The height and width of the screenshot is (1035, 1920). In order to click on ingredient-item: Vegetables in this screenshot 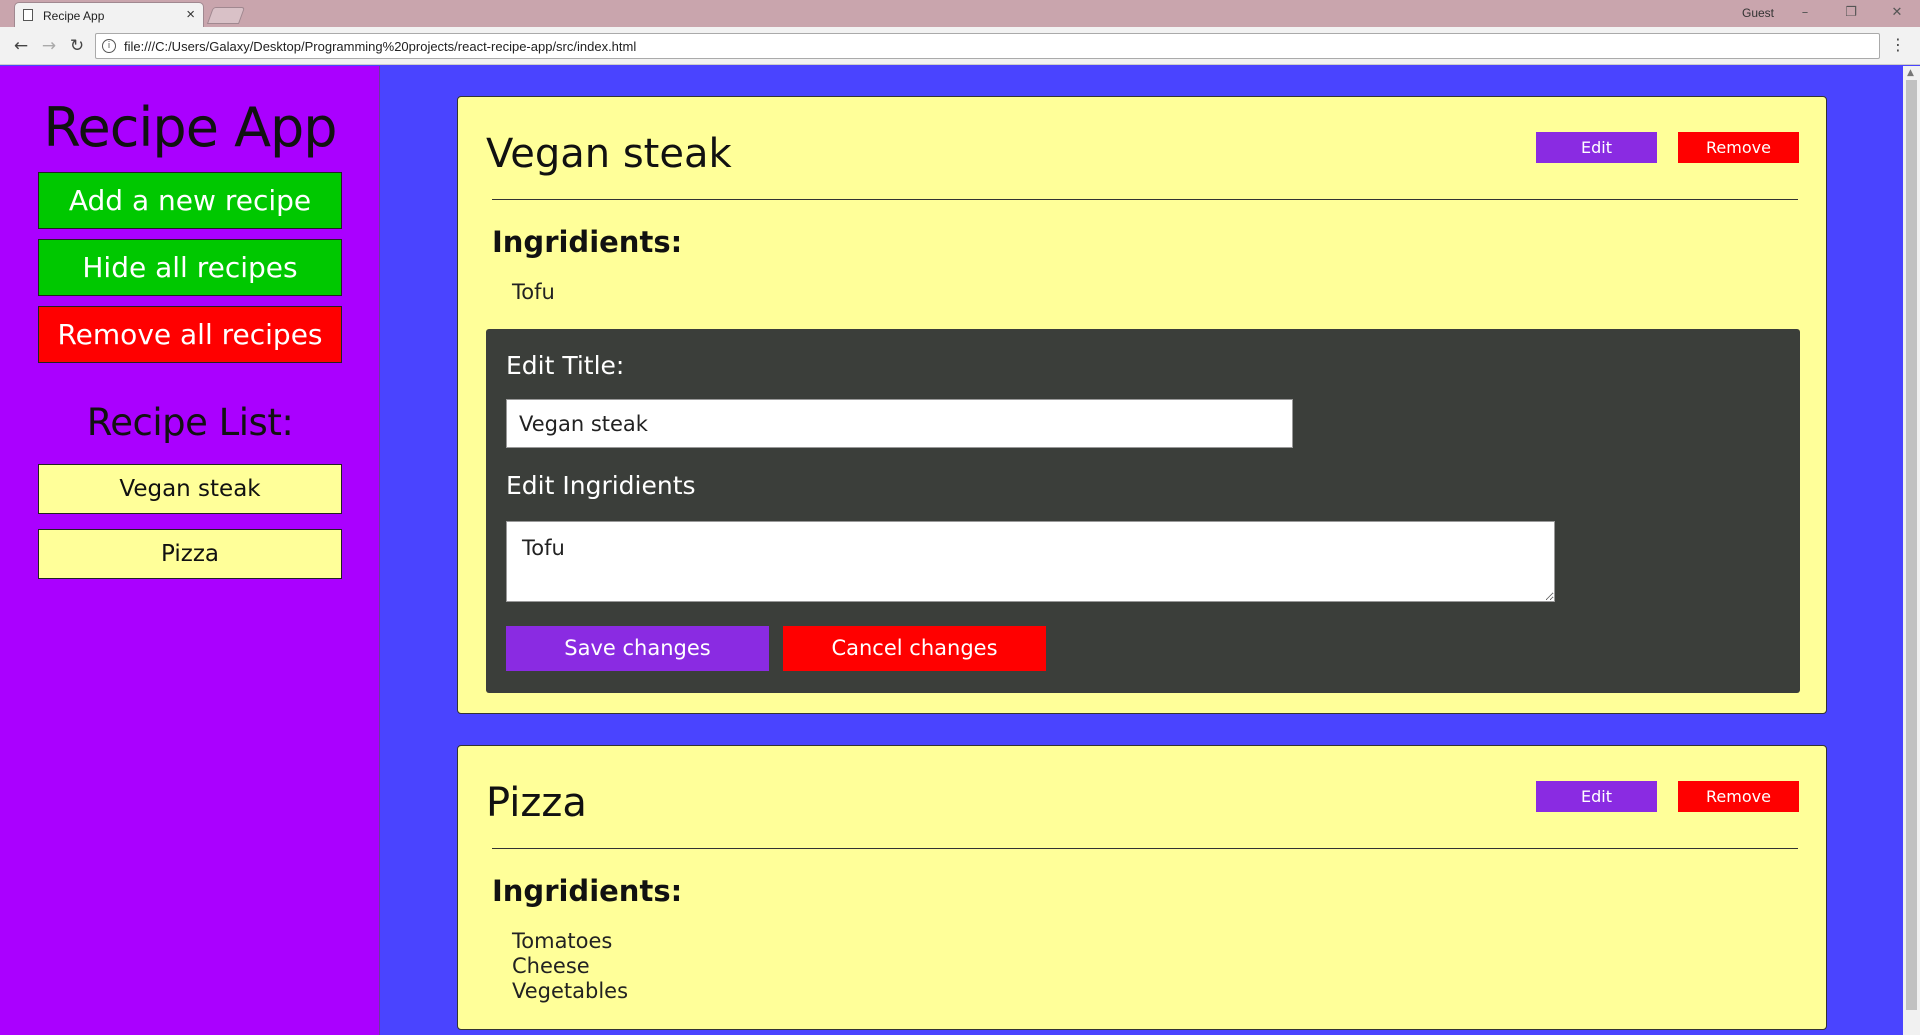, I will do `click(570, 991)`.